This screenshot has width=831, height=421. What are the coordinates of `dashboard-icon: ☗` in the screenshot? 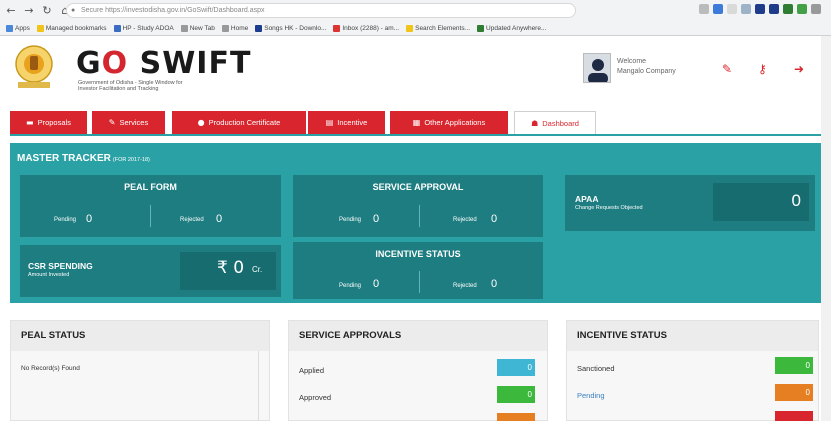 It's located at (535, 123).